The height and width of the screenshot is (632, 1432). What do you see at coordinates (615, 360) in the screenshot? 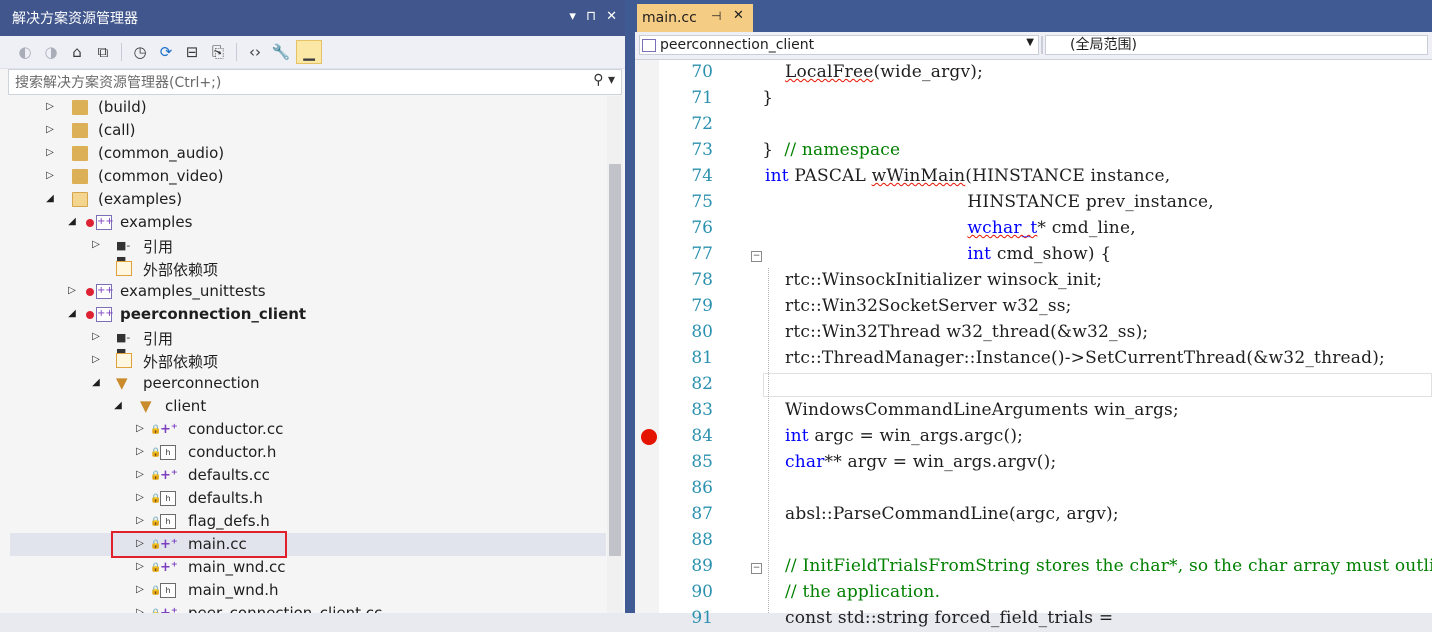
I see `tree-scrollbar-thumb` at bounding box center [615, 360].